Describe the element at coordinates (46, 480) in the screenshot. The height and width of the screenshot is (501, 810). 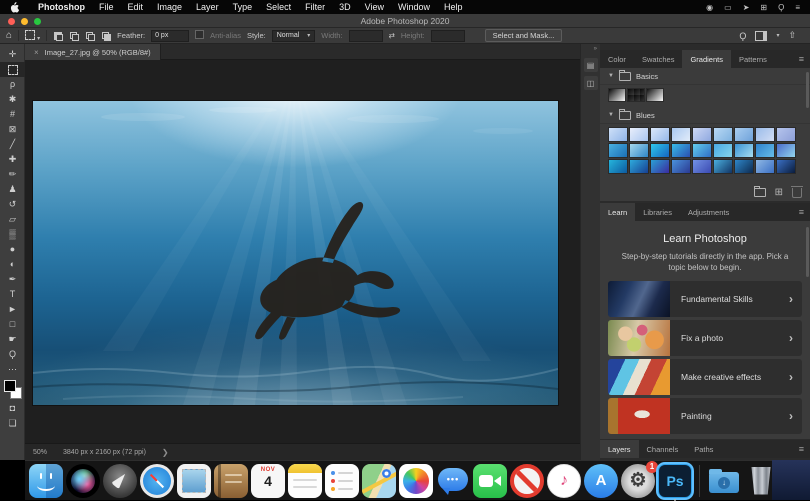
I see `dock-finder-icon` at that location.